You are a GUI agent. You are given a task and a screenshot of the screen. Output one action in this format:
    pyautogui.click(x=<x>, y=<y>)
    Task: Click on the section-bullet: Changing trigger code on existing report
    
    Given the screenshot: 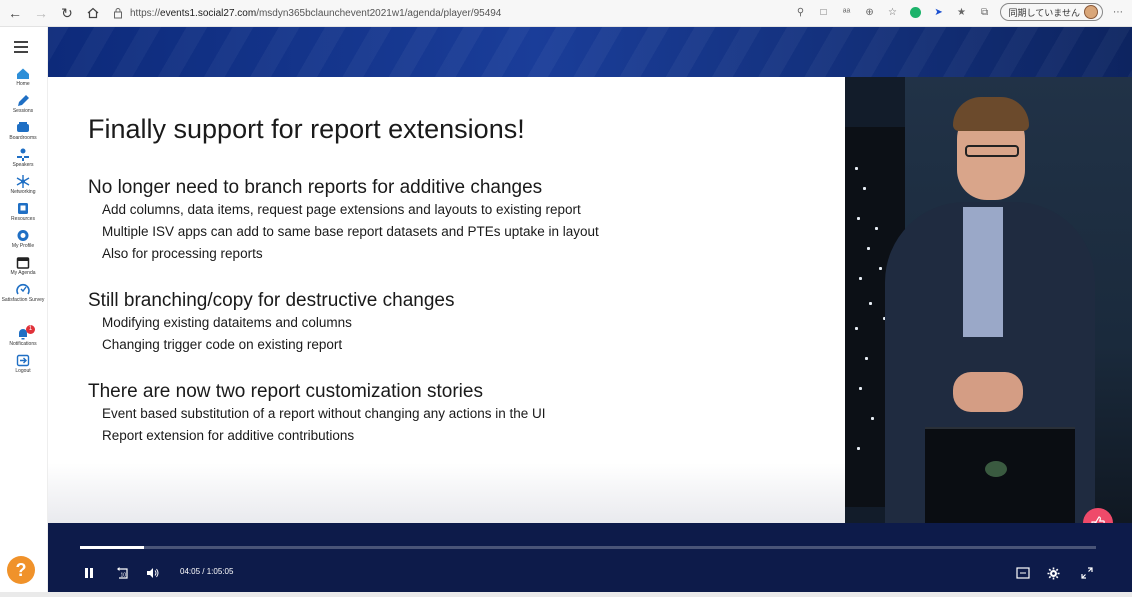 What is the action you would take?
    pyautogui.click(x=222, y=344)
    